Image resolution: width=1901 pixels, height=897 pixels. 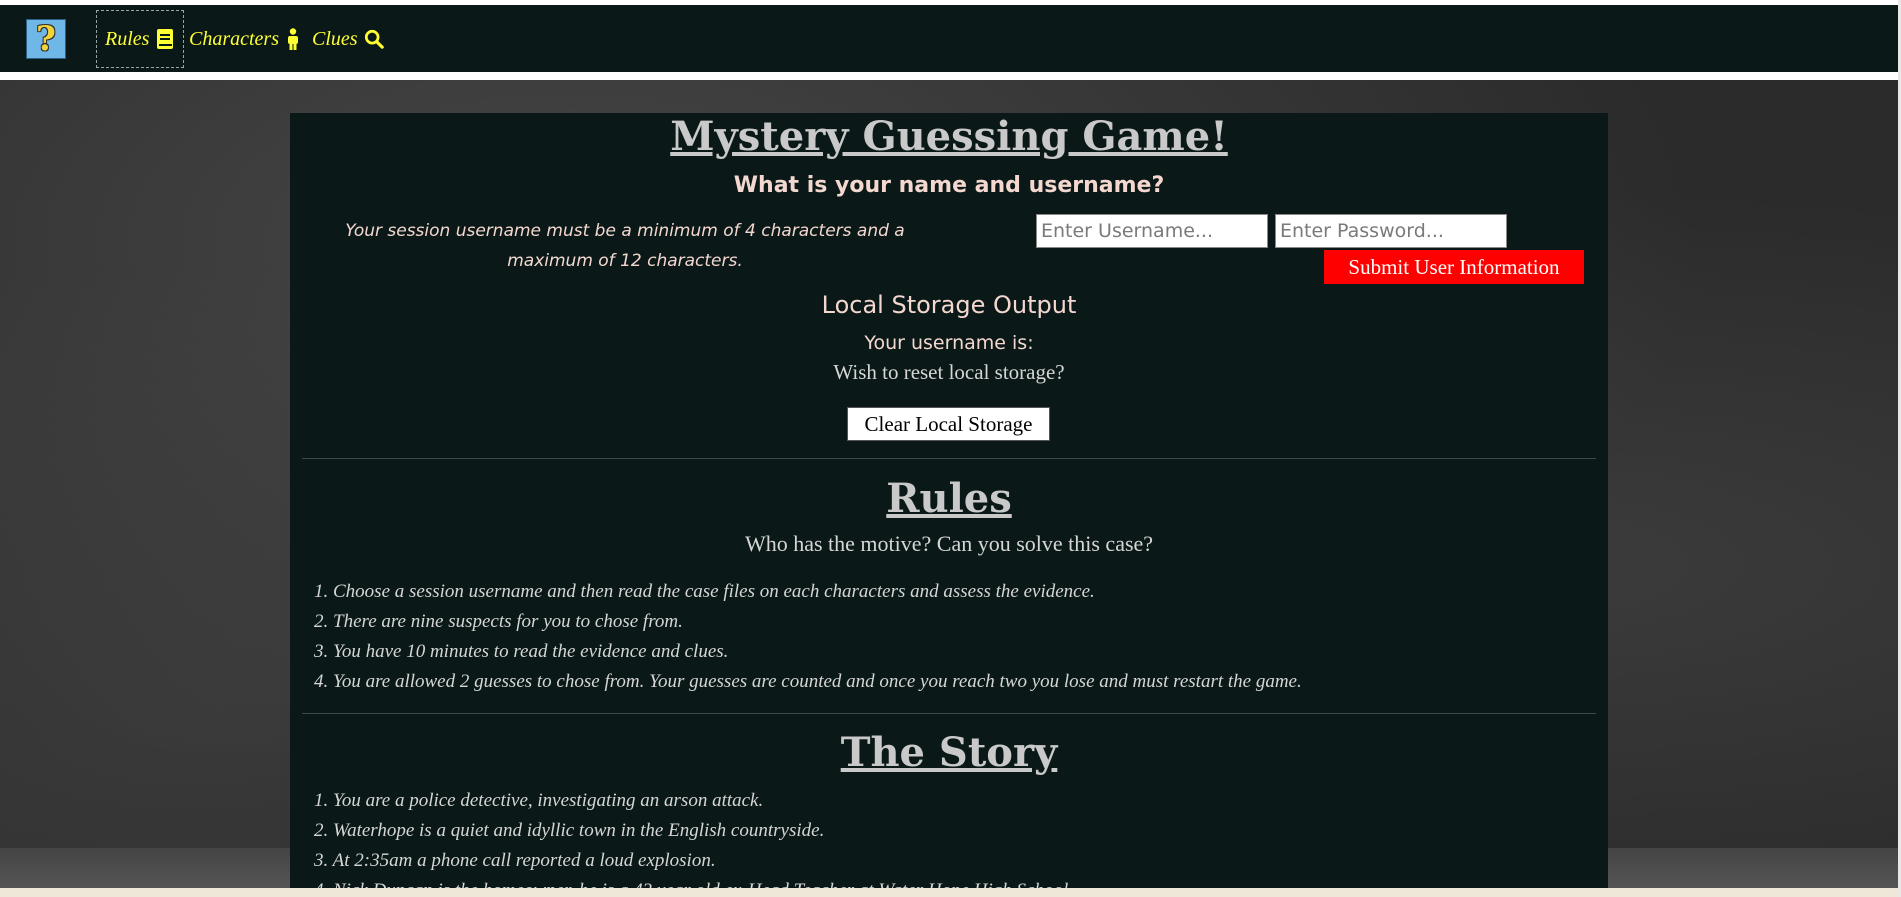 I want to click on question-mark-logo-icon: ?, so click(x=46, y=39).